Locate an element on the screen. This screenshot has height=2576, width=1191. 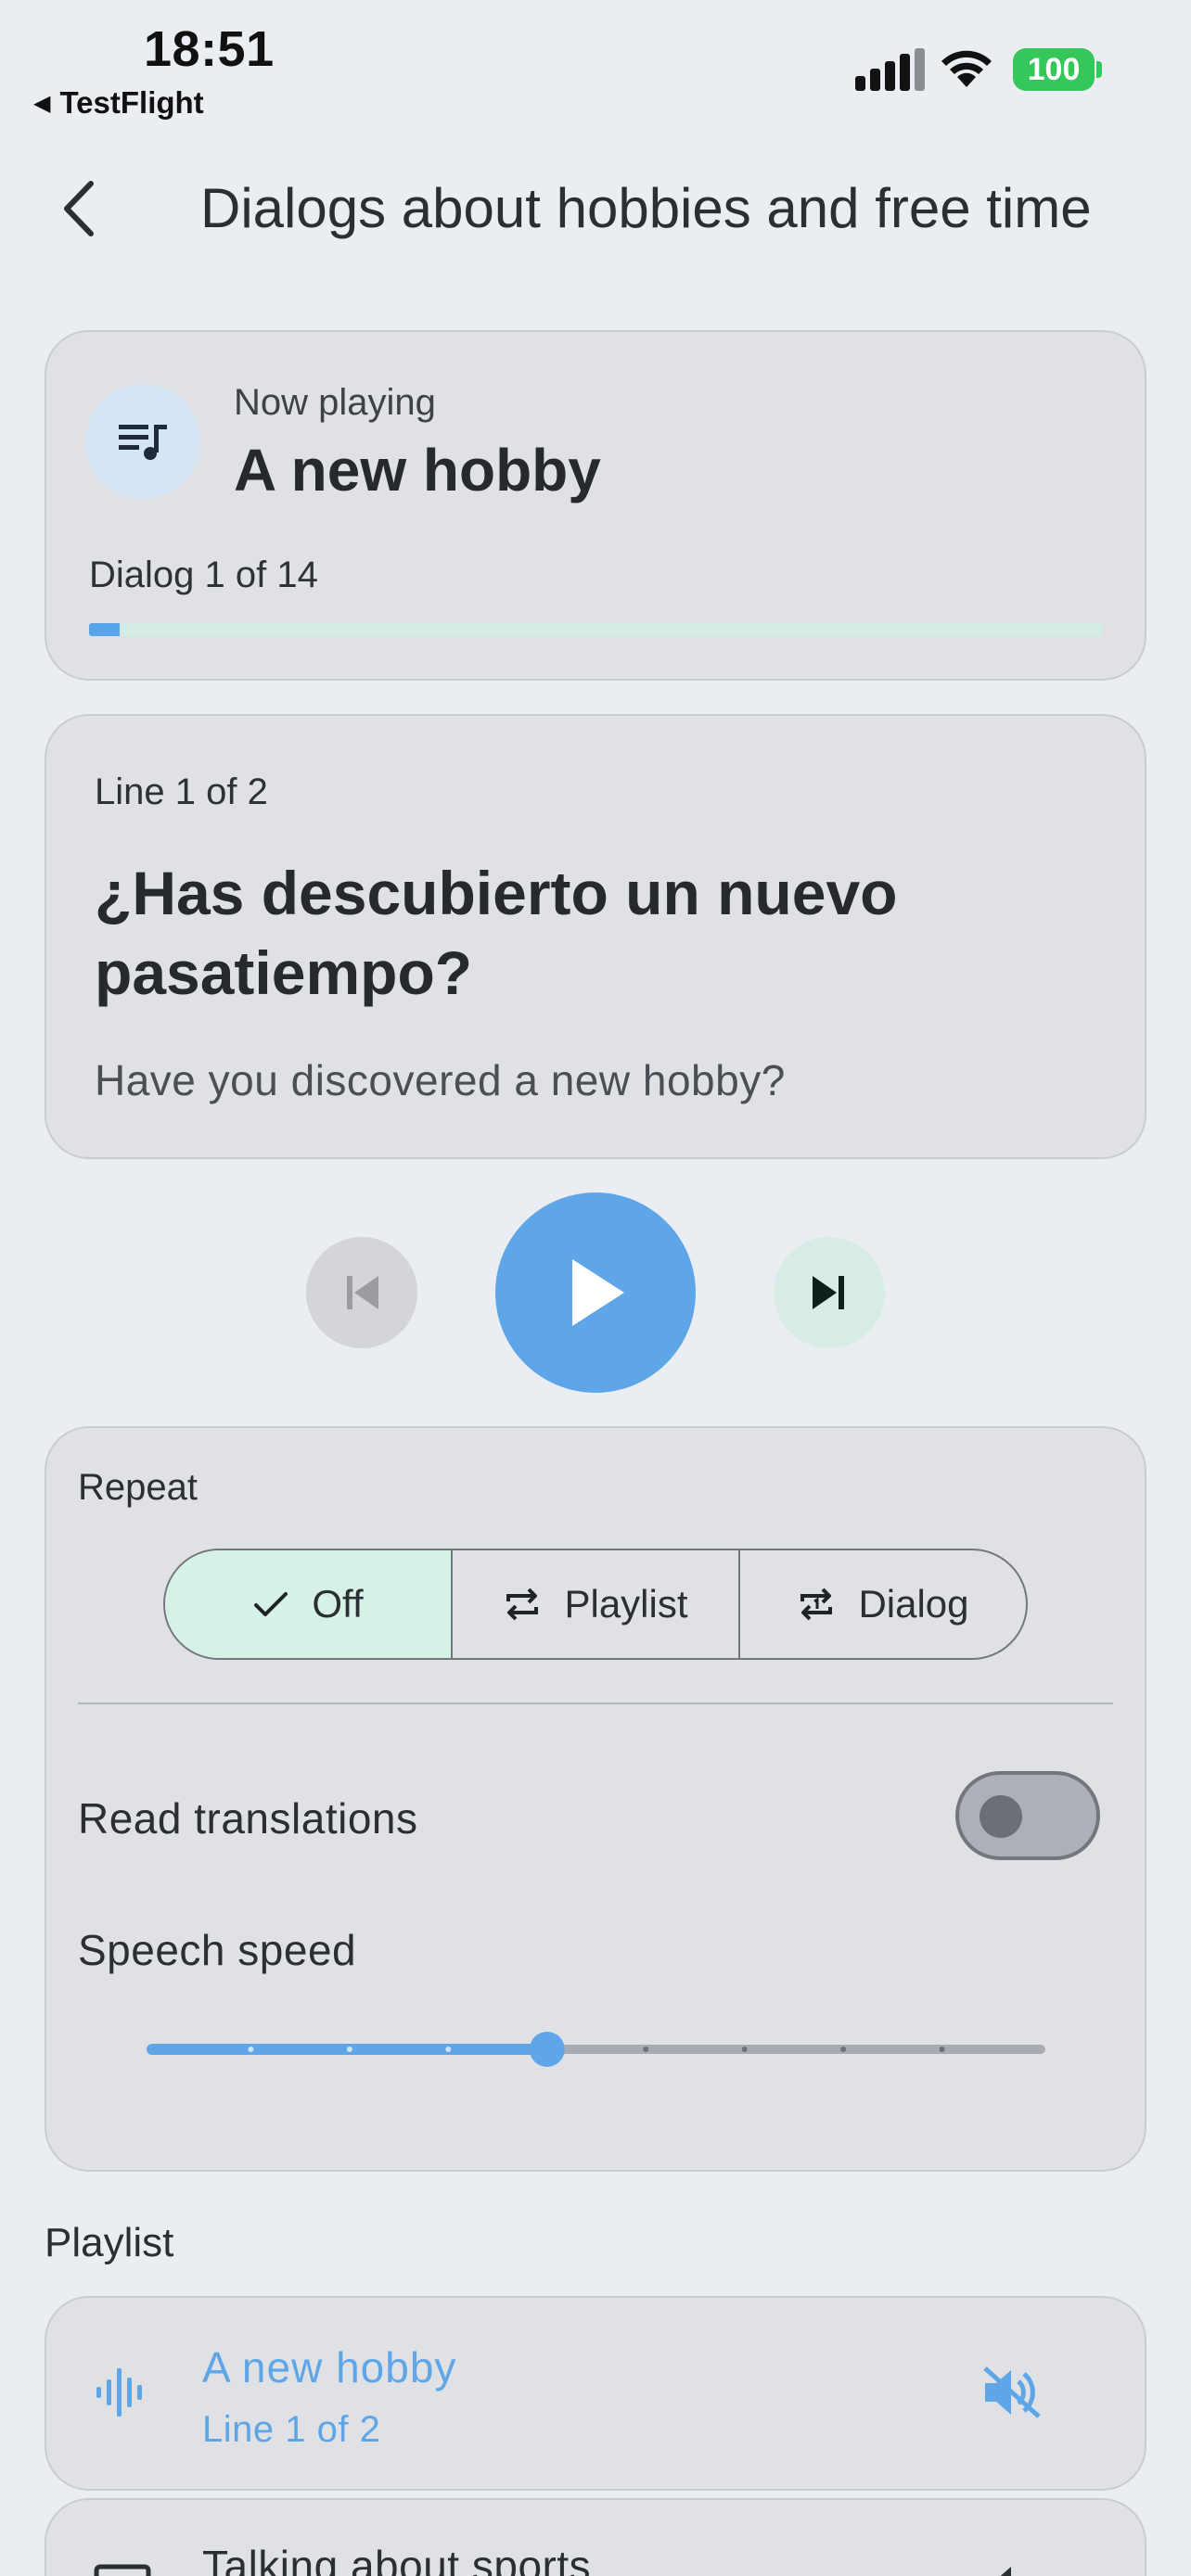
repeat-segmented-control: Off Playlist Dialog is located at coordinates (595, 1605).